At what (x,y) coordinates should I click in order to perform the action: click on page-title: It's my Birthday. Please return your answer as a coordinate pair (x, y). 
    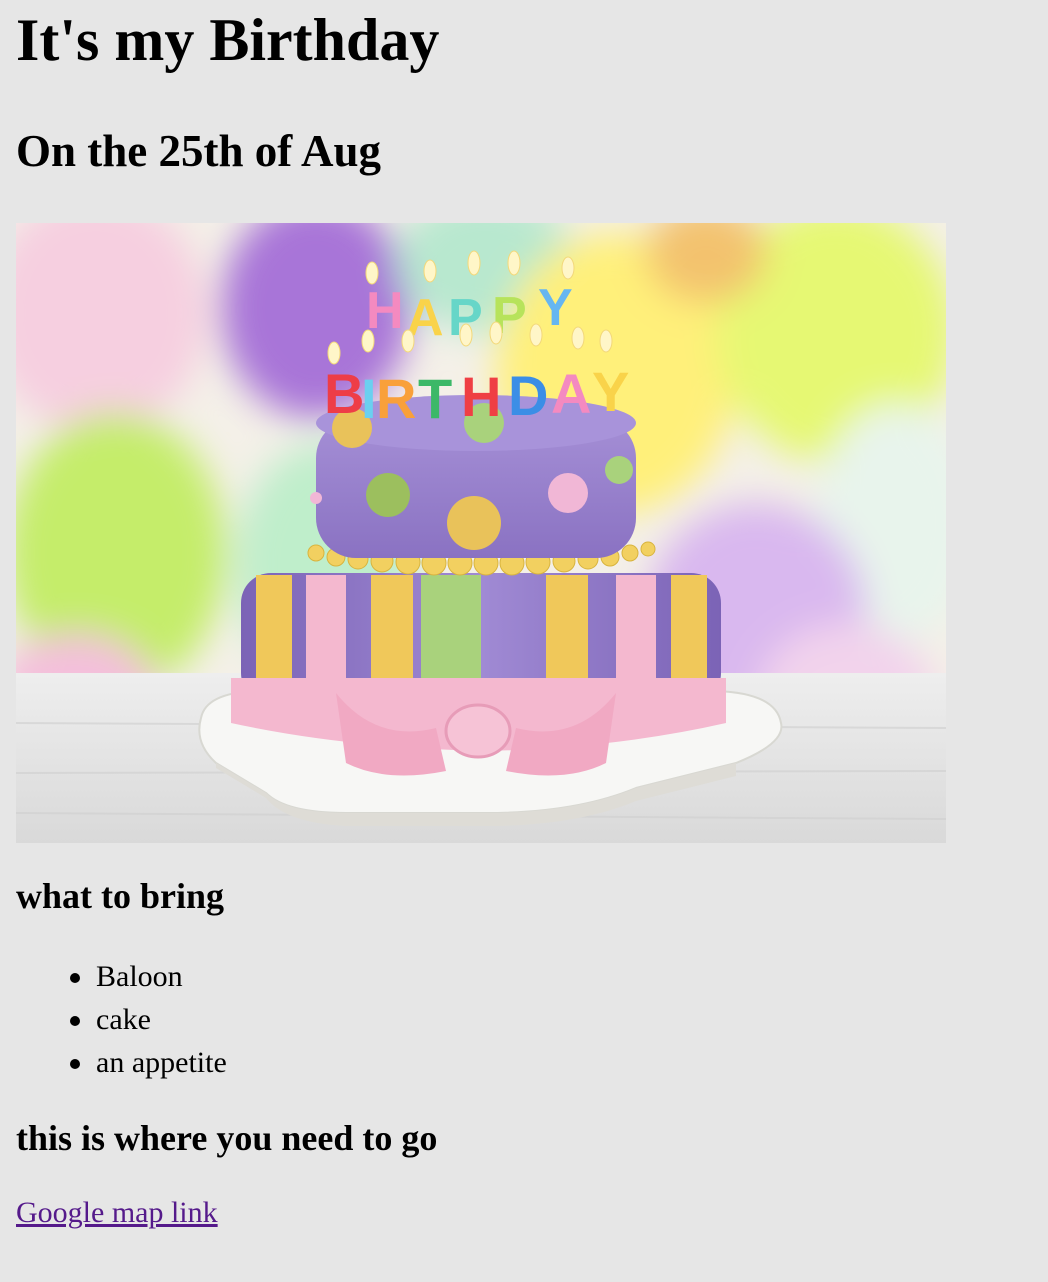
    Looking at the image, I should click on (228, 40).